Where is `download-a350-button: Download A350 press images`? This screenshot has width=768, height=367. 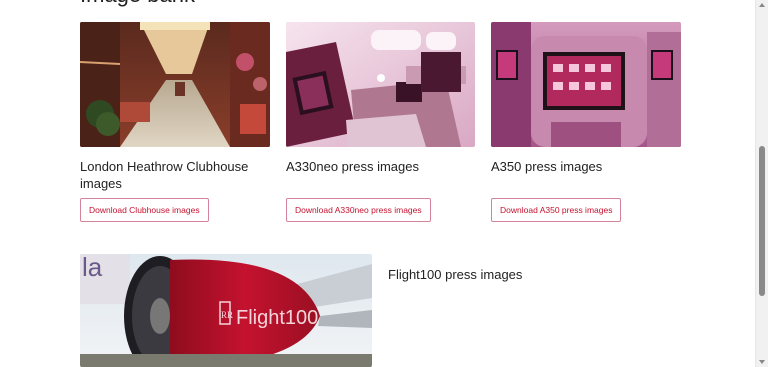 download-a350-button: Download A350 press images is located at coordinates (556, 210).